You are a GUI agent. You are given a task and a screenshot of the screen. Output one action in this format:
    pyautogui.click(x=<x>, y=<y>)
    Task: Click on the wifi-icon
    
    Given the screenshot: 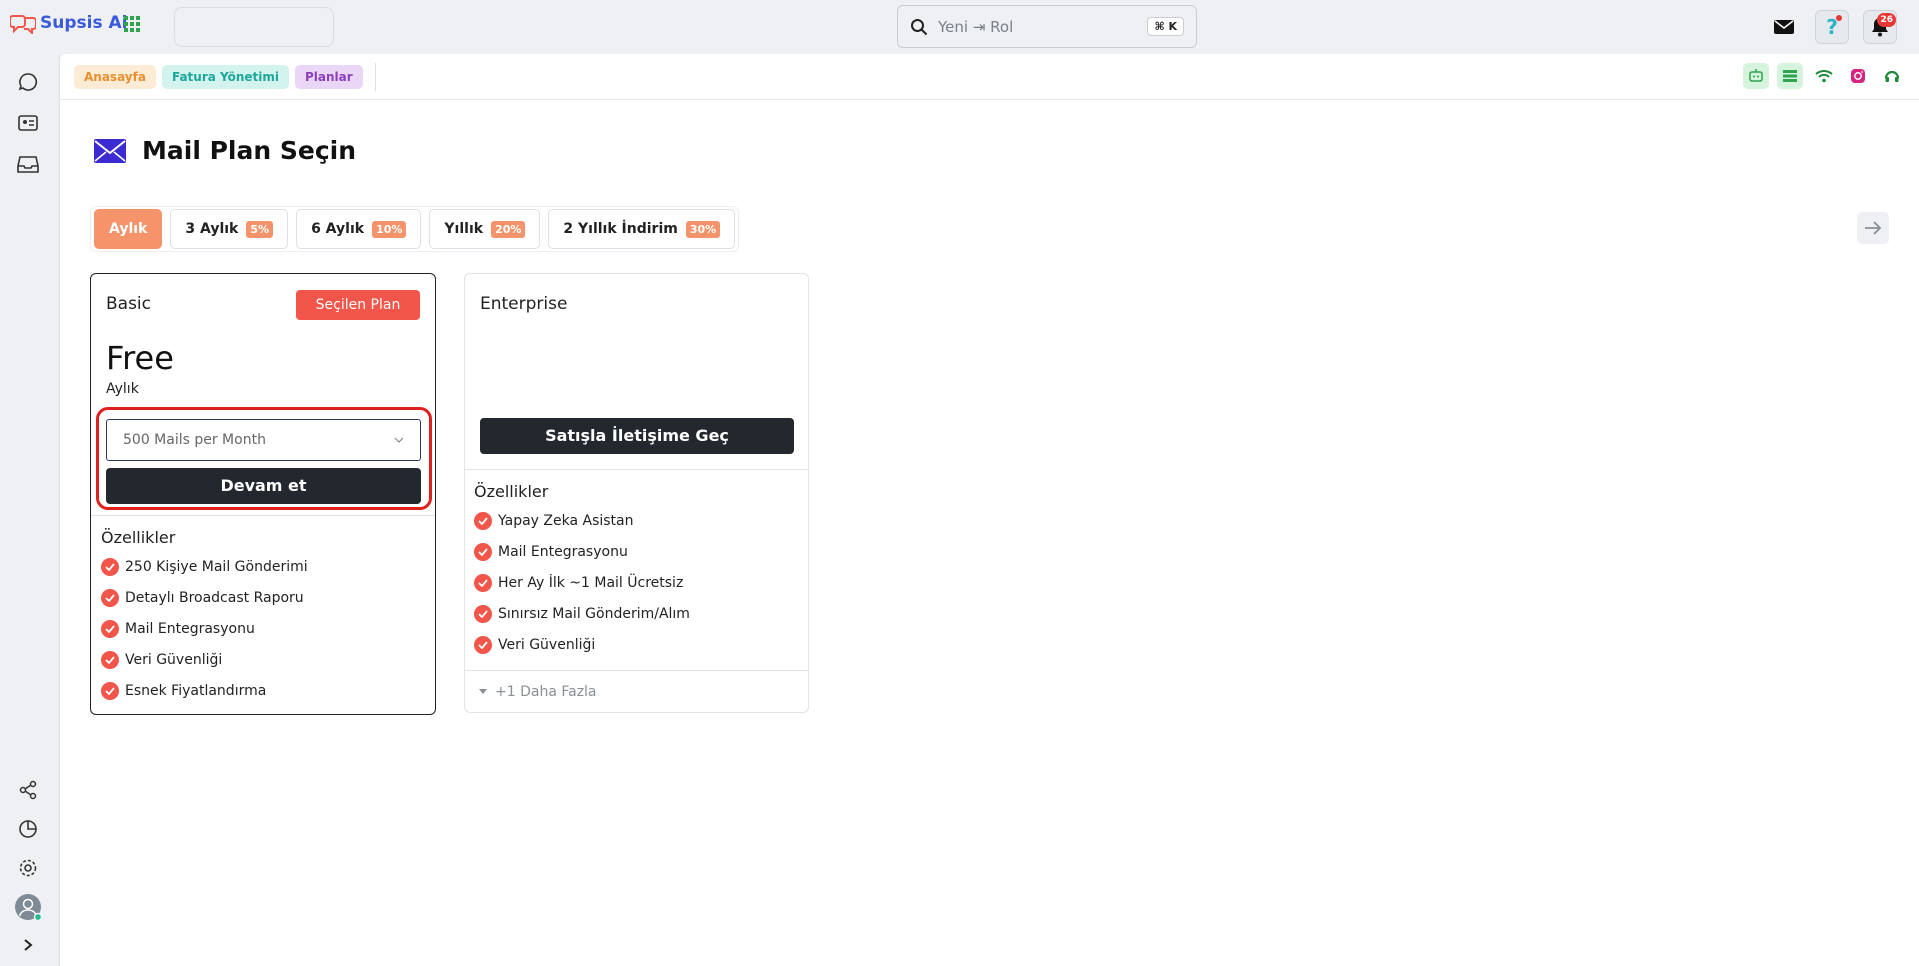 What is the action you would take?
    pyautogui.click(x=1824, y=76)
    